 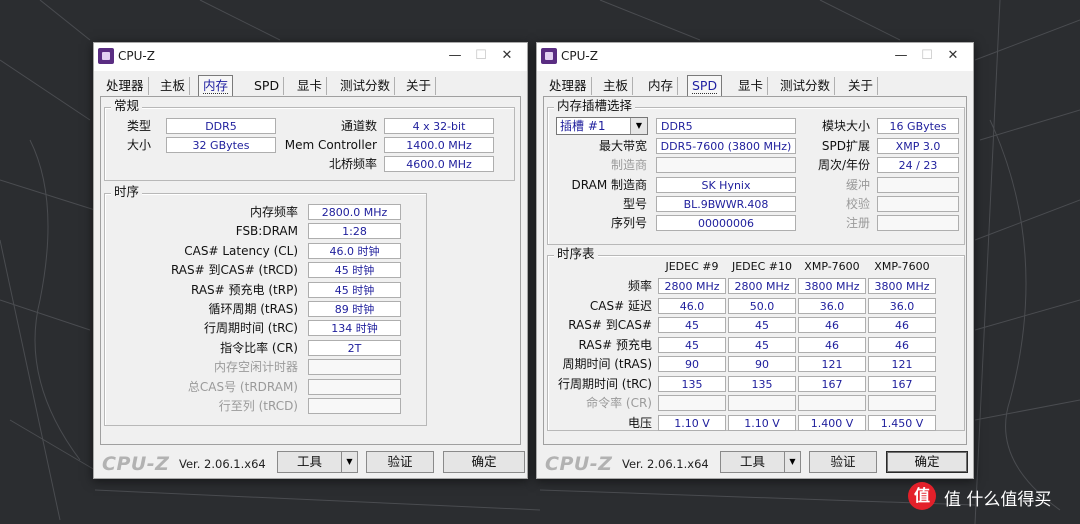 What do you see at coordinates (902, 422) in the screenshot?
I see `timing-cell: 1.450 V` at bounding box center [902, 422].